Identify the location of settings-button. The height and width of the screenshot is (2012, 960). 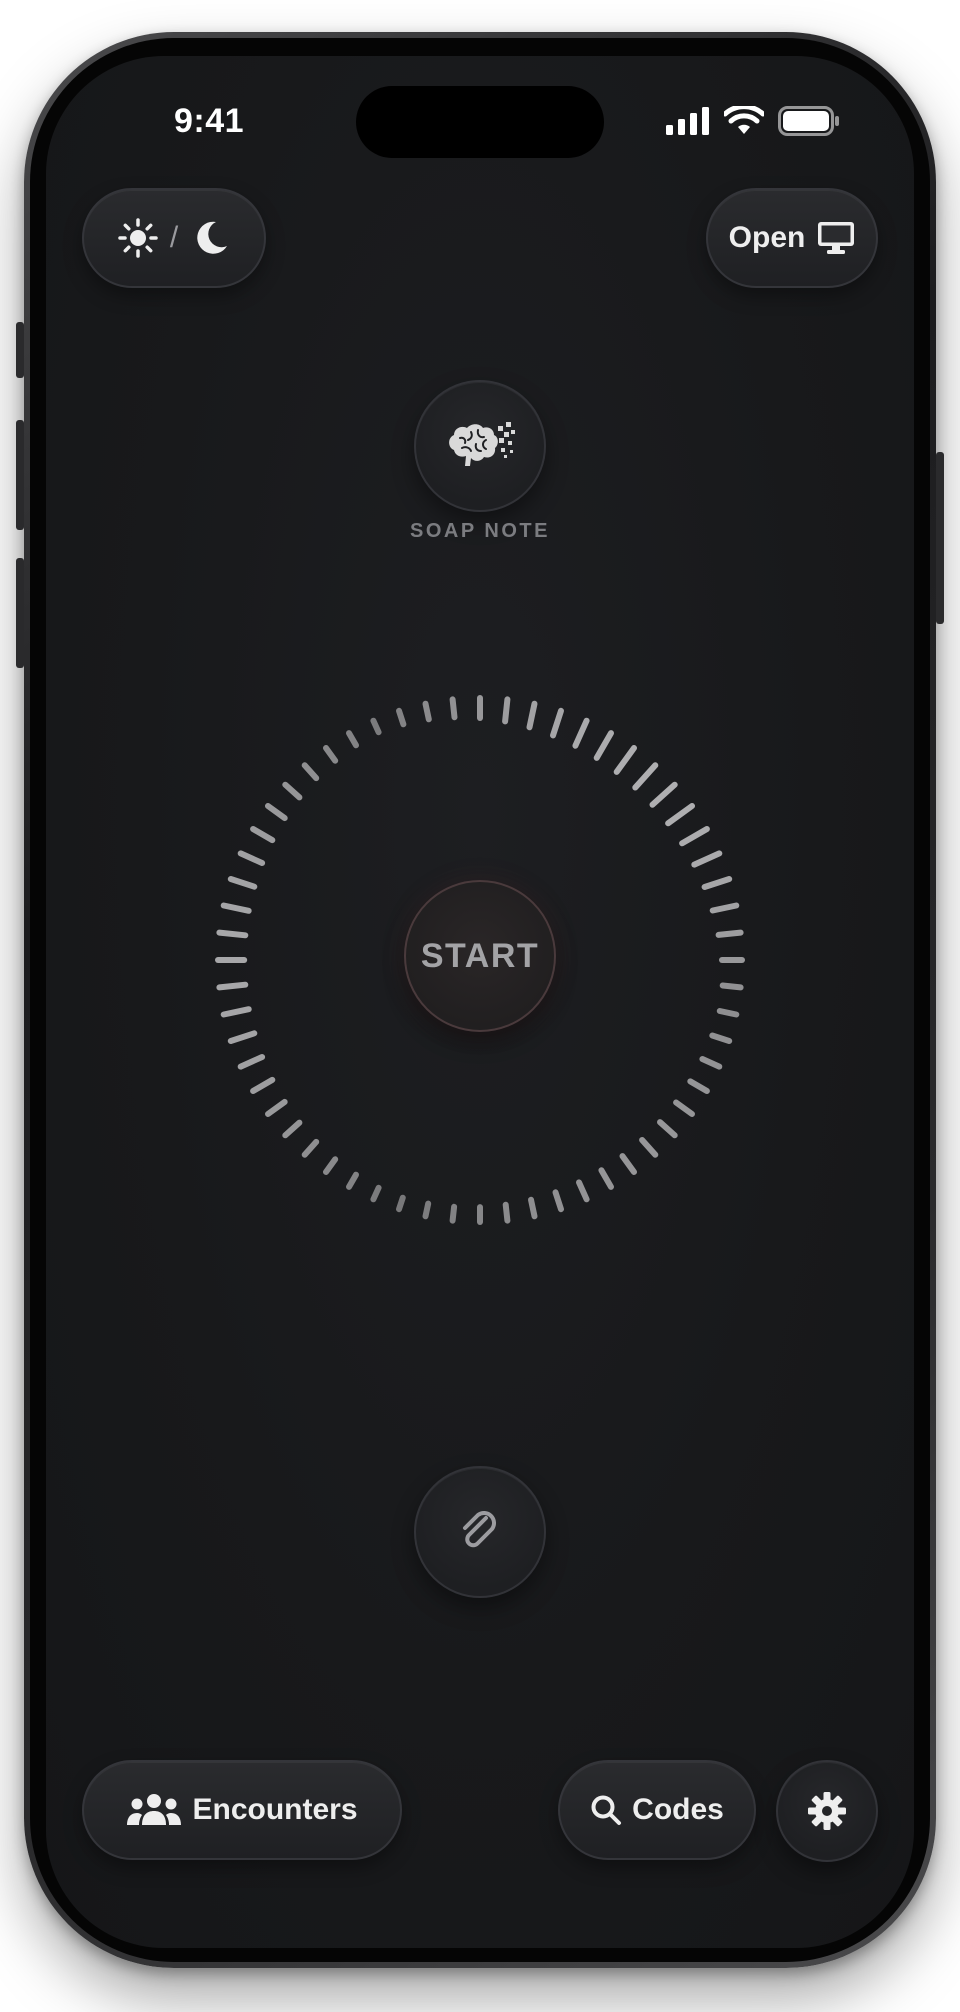
(827, 1811).